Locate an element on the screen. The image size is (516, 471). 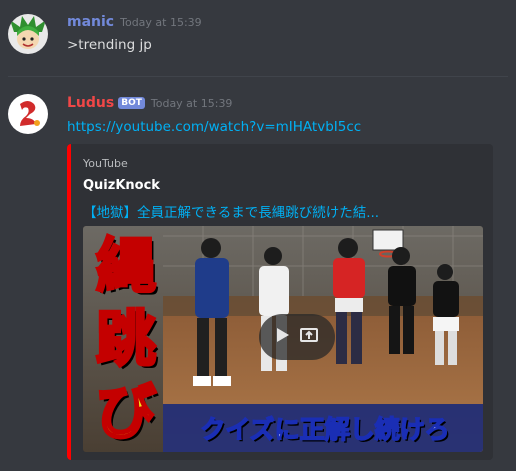
username: Ludus BOT Today at 15:39 is located at coordinates (149, 103).